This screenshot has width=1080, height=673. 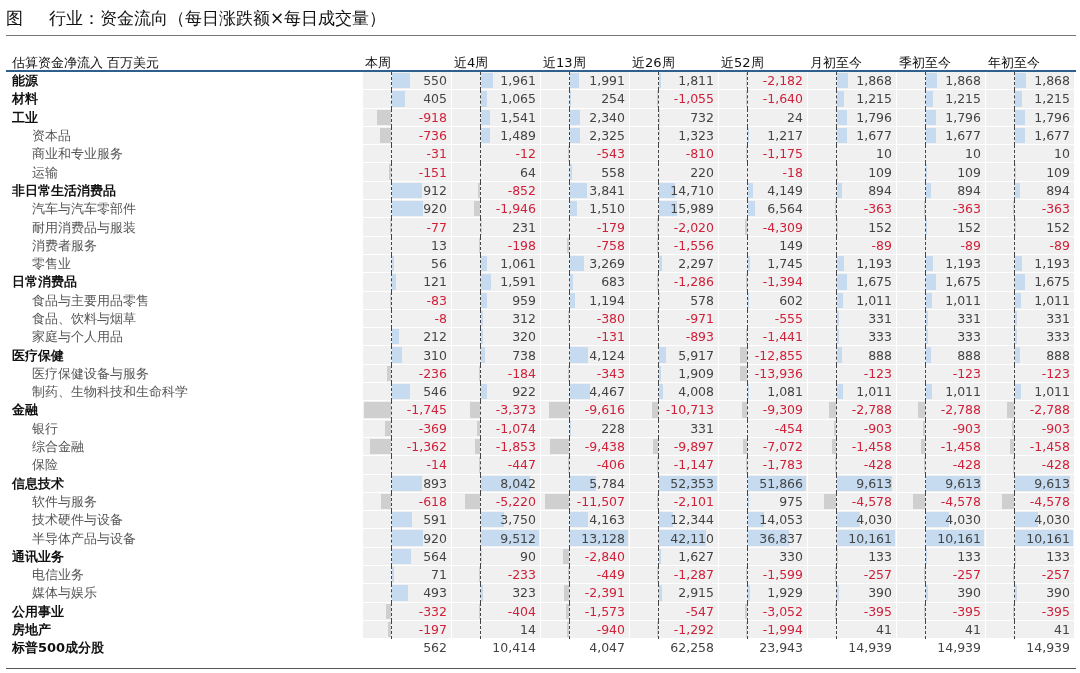 What do you see at coordinates (607, 190) in the screenshot?
I see `value-text: 3,841` at bounding box center [607, 190].